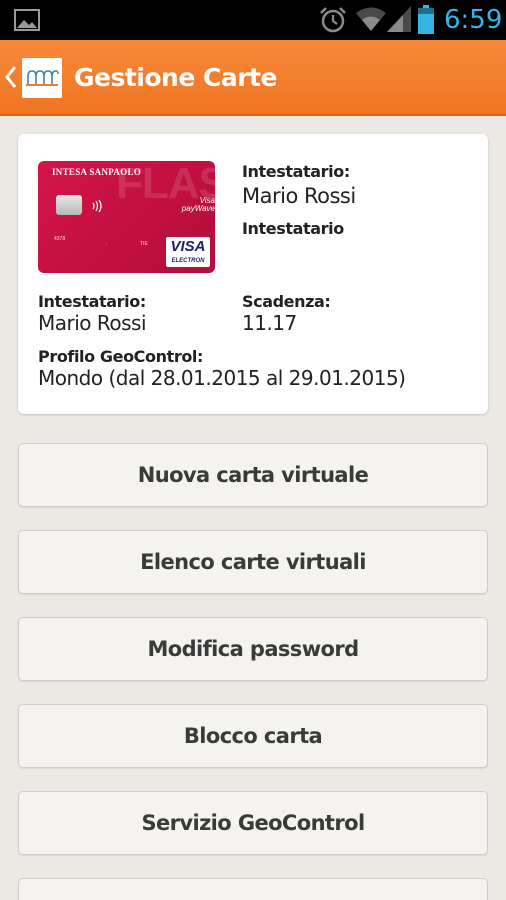 Image resolution: width=506 pixels, height=900 pixels. What do you see at coordinates (286, 301) in the screenshot?
I see `expiry-label: Scadenza:` at bounding box center [286, 301].